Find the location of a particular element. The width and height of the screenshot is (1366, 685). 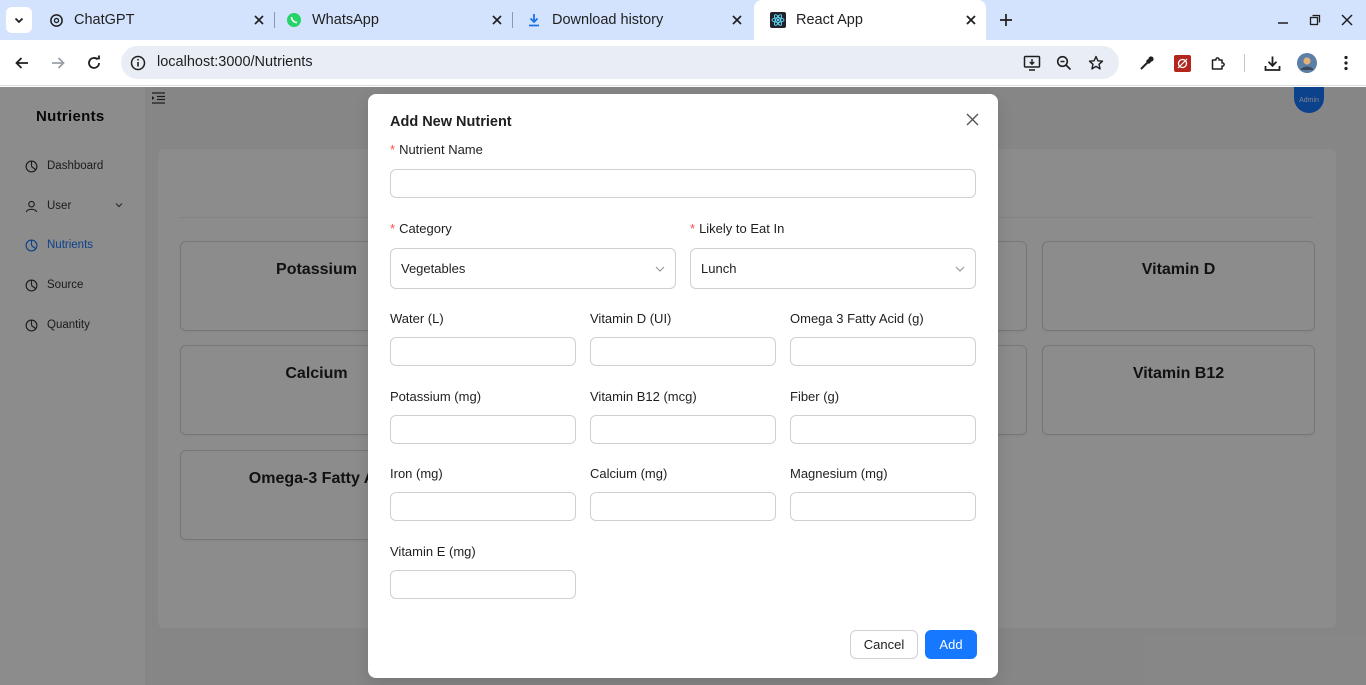

modal-close-button is located at coordinates (972, 119).